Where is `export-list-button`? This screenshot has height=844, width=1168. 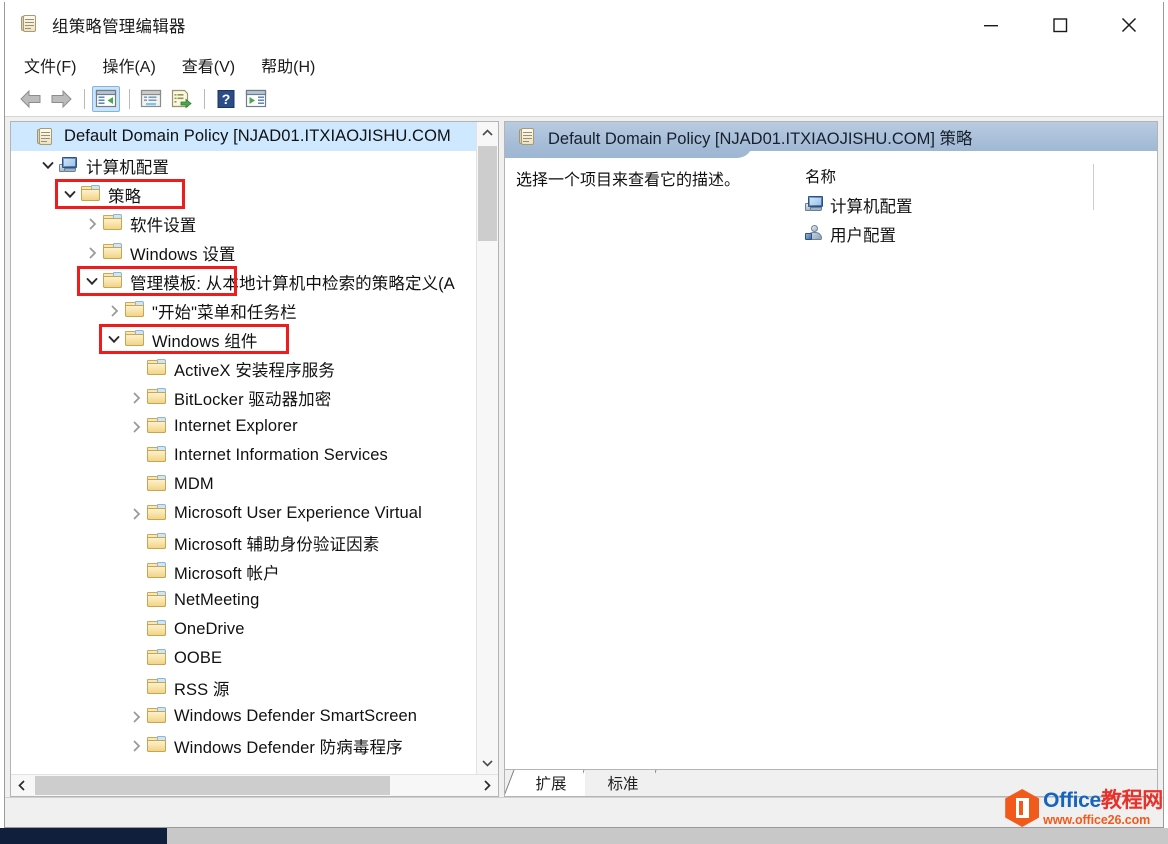 export-list-button is located at coordinates (181, 99).